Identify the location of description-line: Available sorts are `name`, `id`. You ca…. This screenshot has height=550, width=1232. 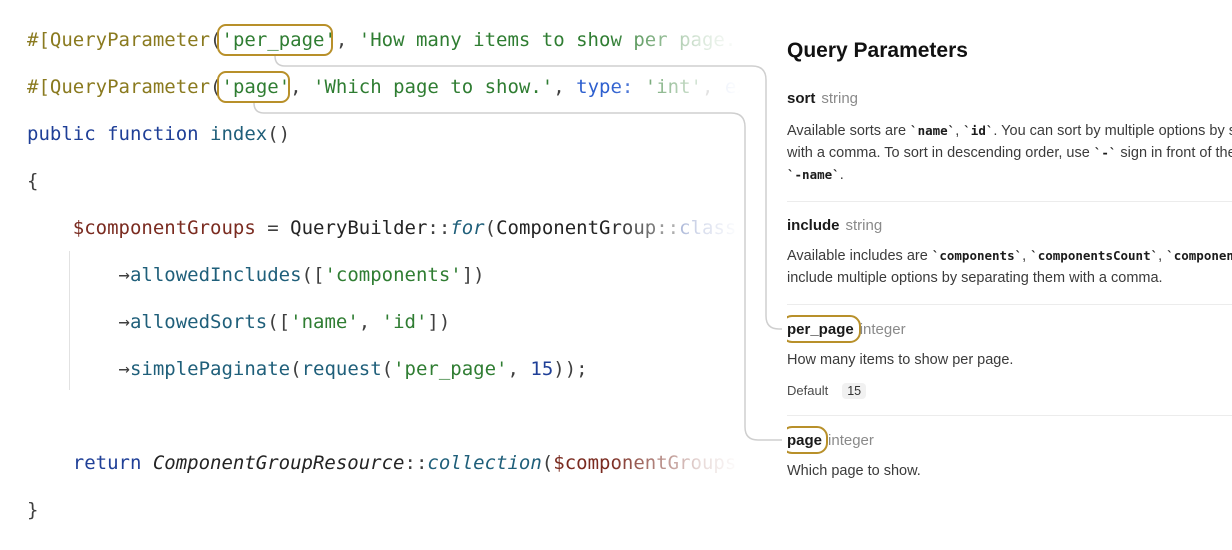
(1009, 131).